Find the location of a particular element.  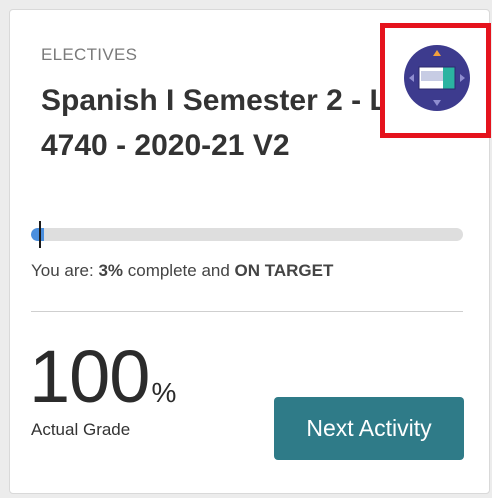

grade-unit: % is located at coordinates (164, 392).